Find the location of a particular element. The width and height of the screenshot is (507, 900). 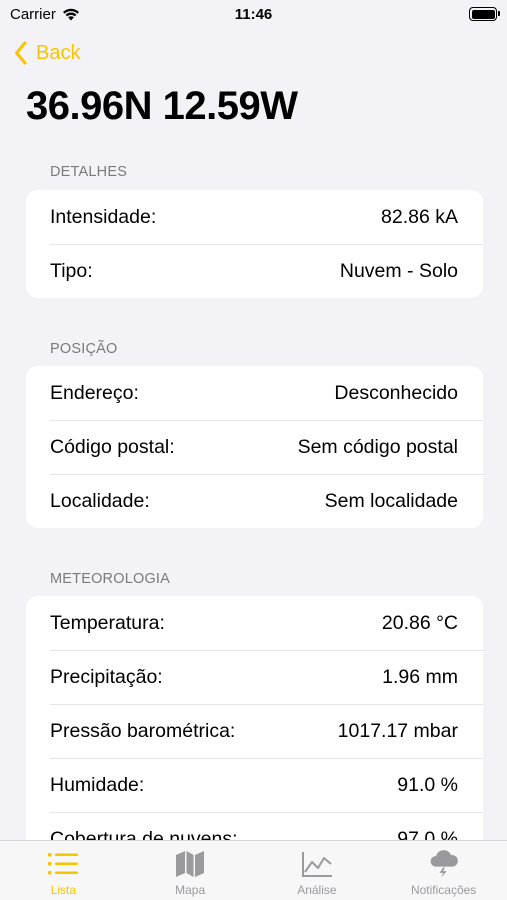

chart-icon is located at coordinates (317, 864).